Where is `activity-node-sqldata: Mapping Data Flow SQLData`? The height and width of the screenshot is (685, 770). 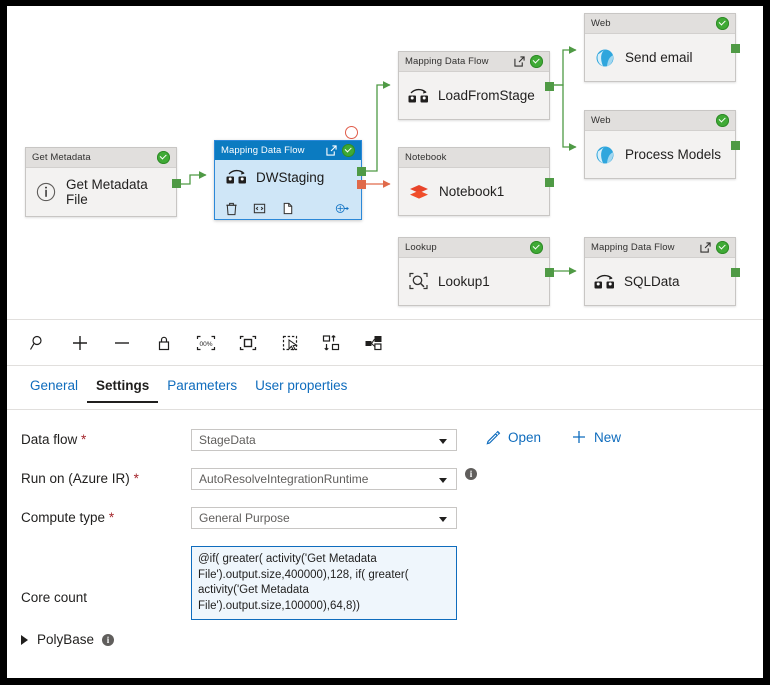 activity-node-sqldata: Mapping Data Flow SQLData is located at coordinates (662, 271).